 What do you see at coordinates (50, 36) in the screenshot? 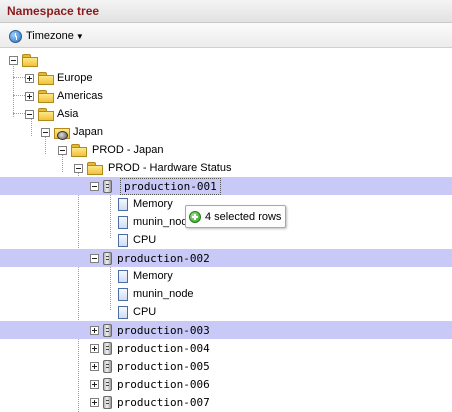
I see `timezone-label: Timezone` at bounding box center [50, 36].